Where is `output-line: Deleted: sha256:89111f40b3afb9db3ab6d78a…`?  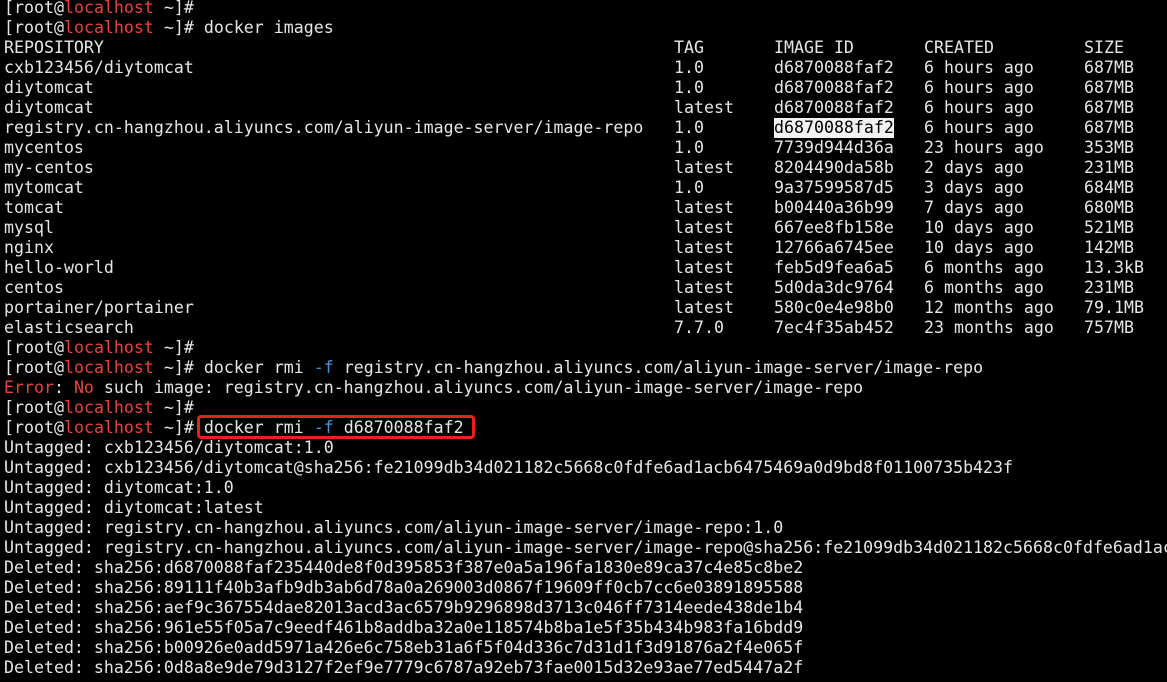 output-line: Deleted: sha256:89111f40b3afb9db3ab6d78a… is located at coordinates (404, 587).